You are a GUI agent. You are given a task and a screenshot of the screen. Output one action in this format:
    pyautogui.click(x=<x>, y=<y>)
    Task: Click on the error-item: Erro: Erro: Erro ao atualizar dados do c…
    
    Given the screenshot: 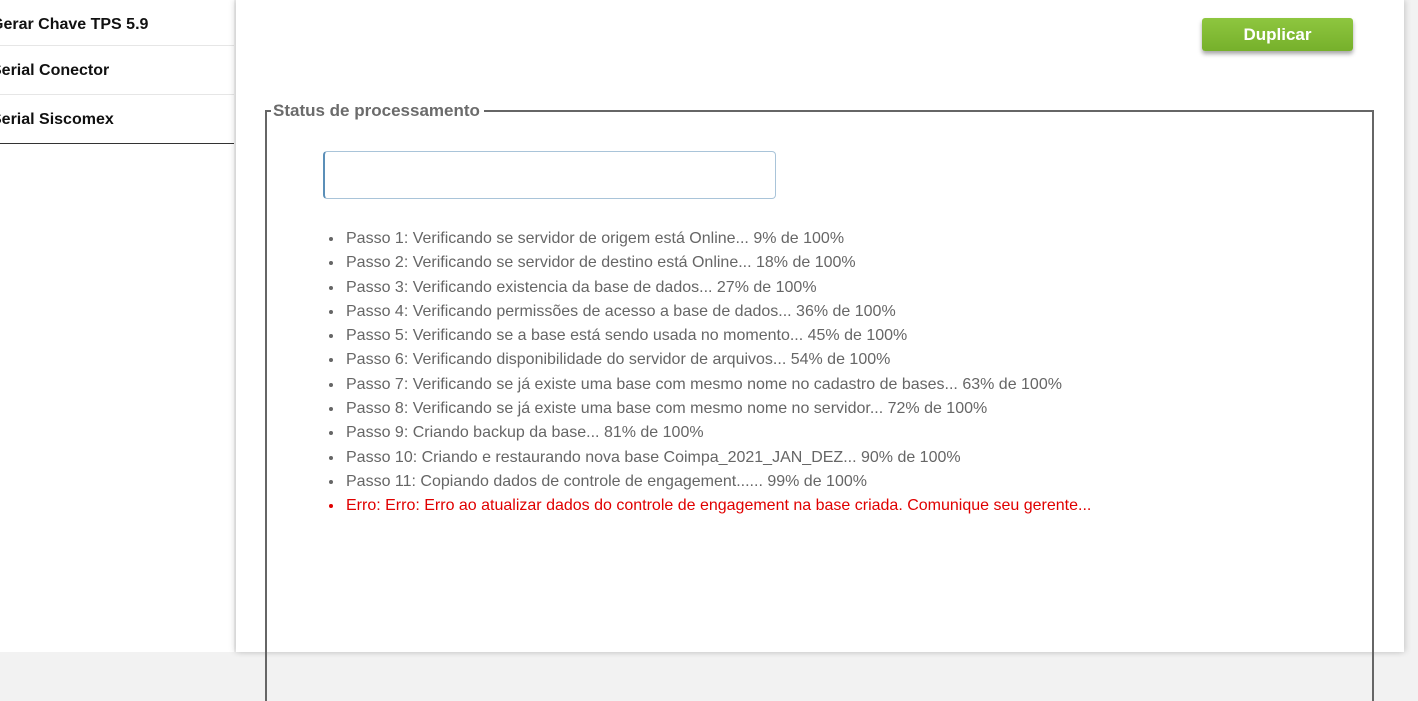 What is the action you would take?
    pyautogui.click(x=844, y=506)
    